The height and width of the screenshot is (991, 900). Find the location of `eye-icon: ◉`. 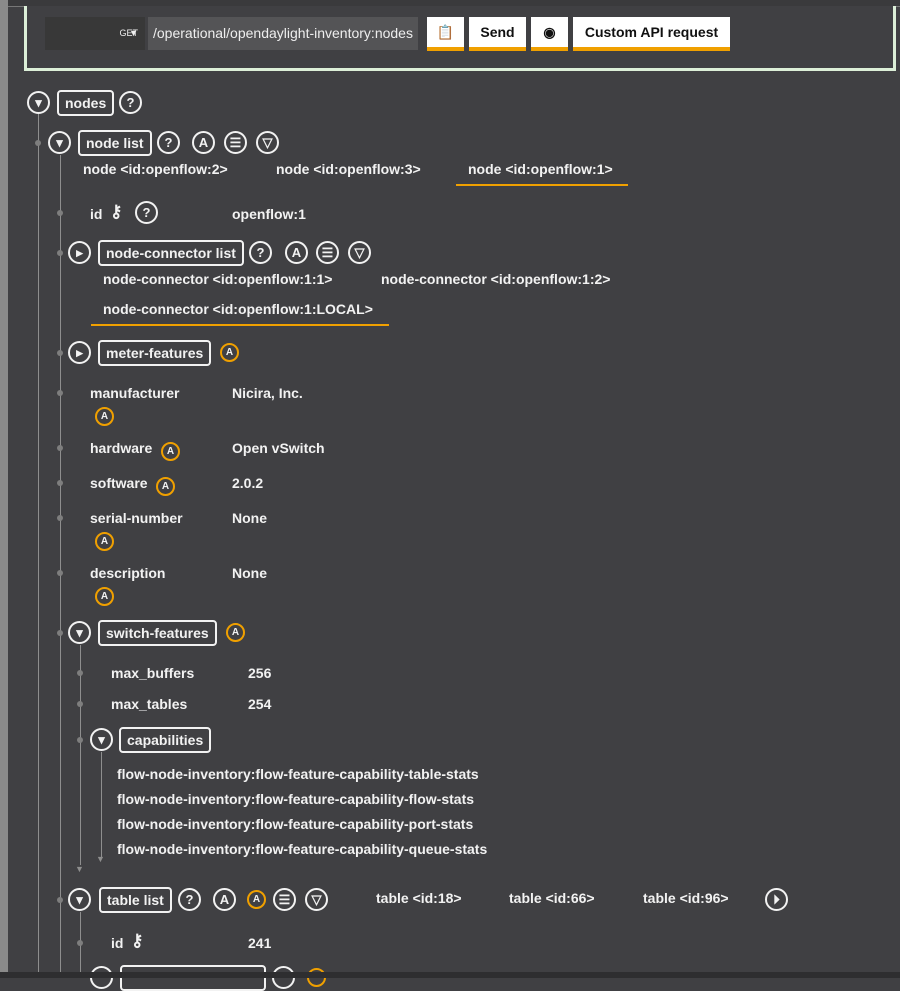

eye-icon: ◉ is located at coordinates (549, 32).